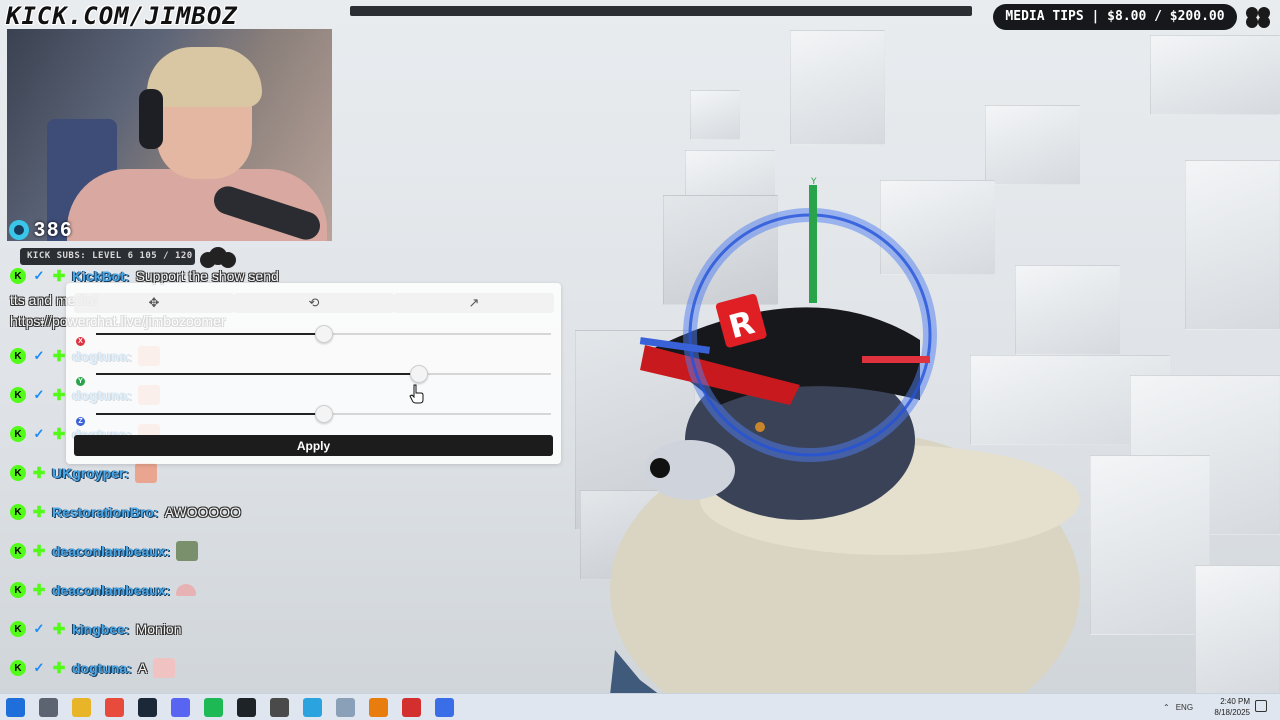 The height and width of the screenshot is (720, 1280). I want to click on streamer-hair, so click(204, 77).